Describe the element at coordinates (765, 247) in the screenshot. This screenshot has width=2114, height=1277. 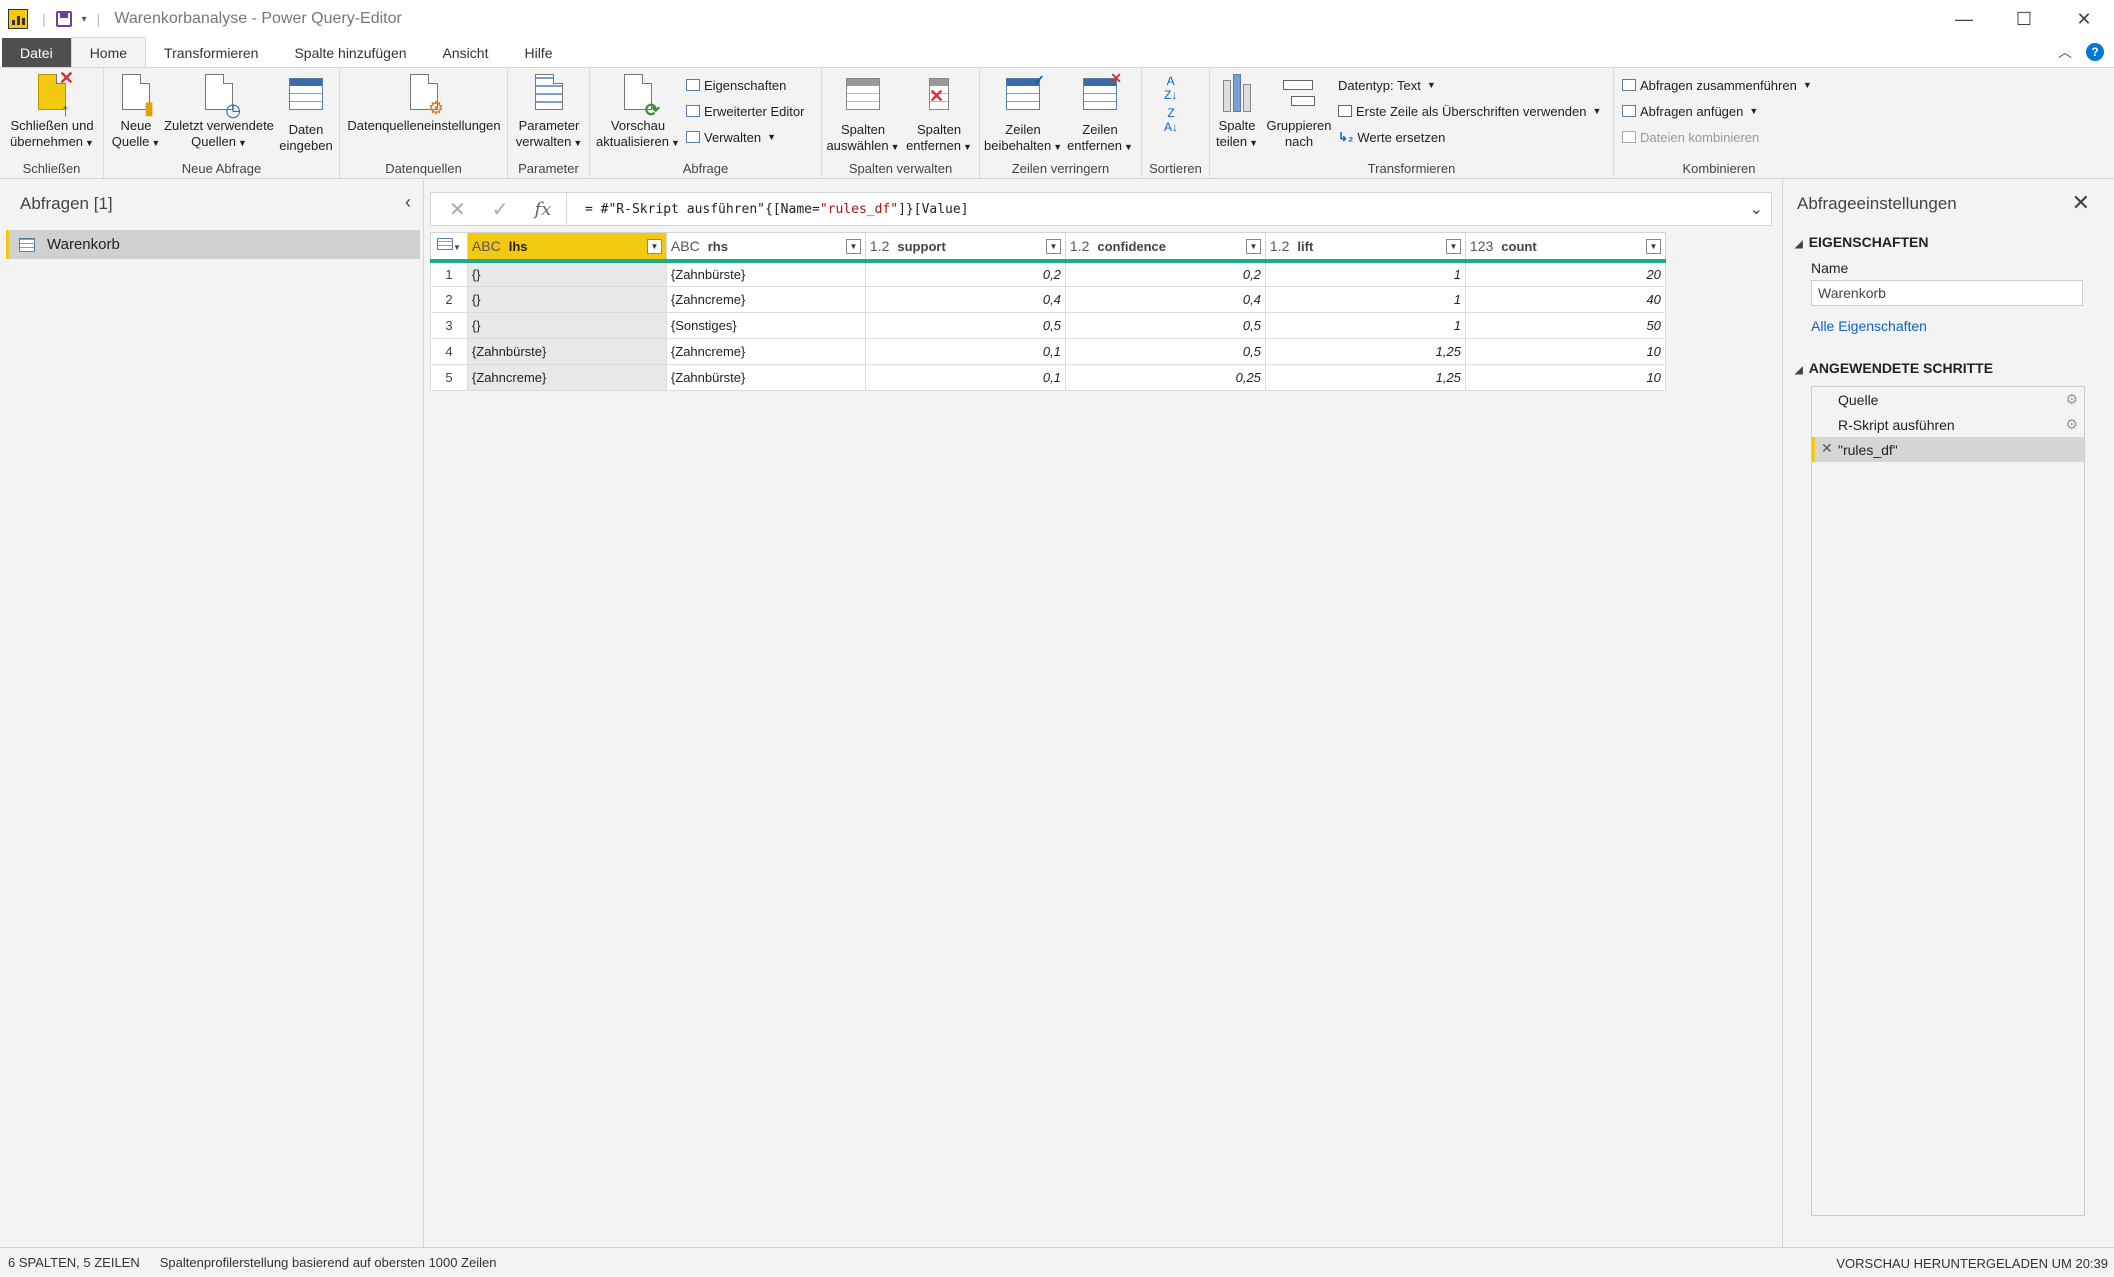
I see `column-header-rhs: ABC rhs ▼` at that location.